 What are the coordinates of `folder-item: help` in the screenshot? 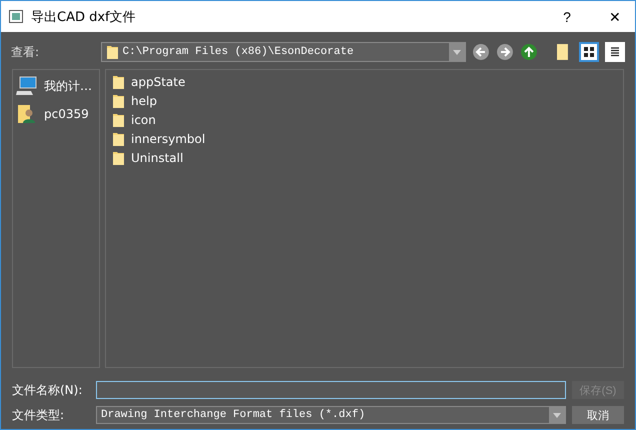 It's located at (364, 100).